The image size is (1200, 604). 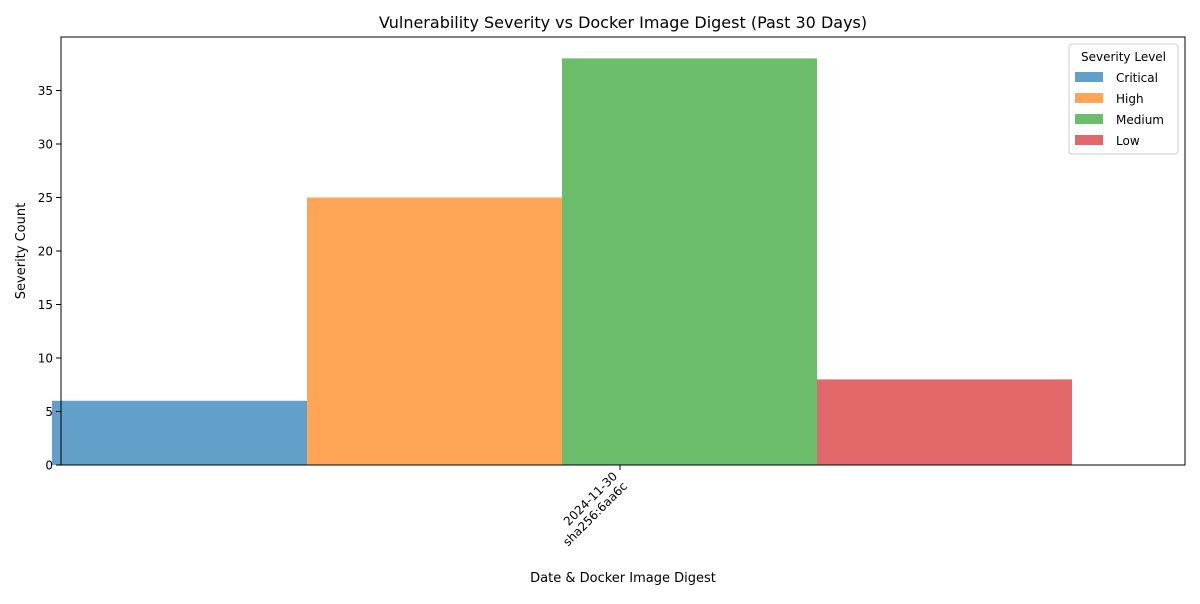 I want to click on legend-label-critical: Critical, so click(x=1137, y=78).